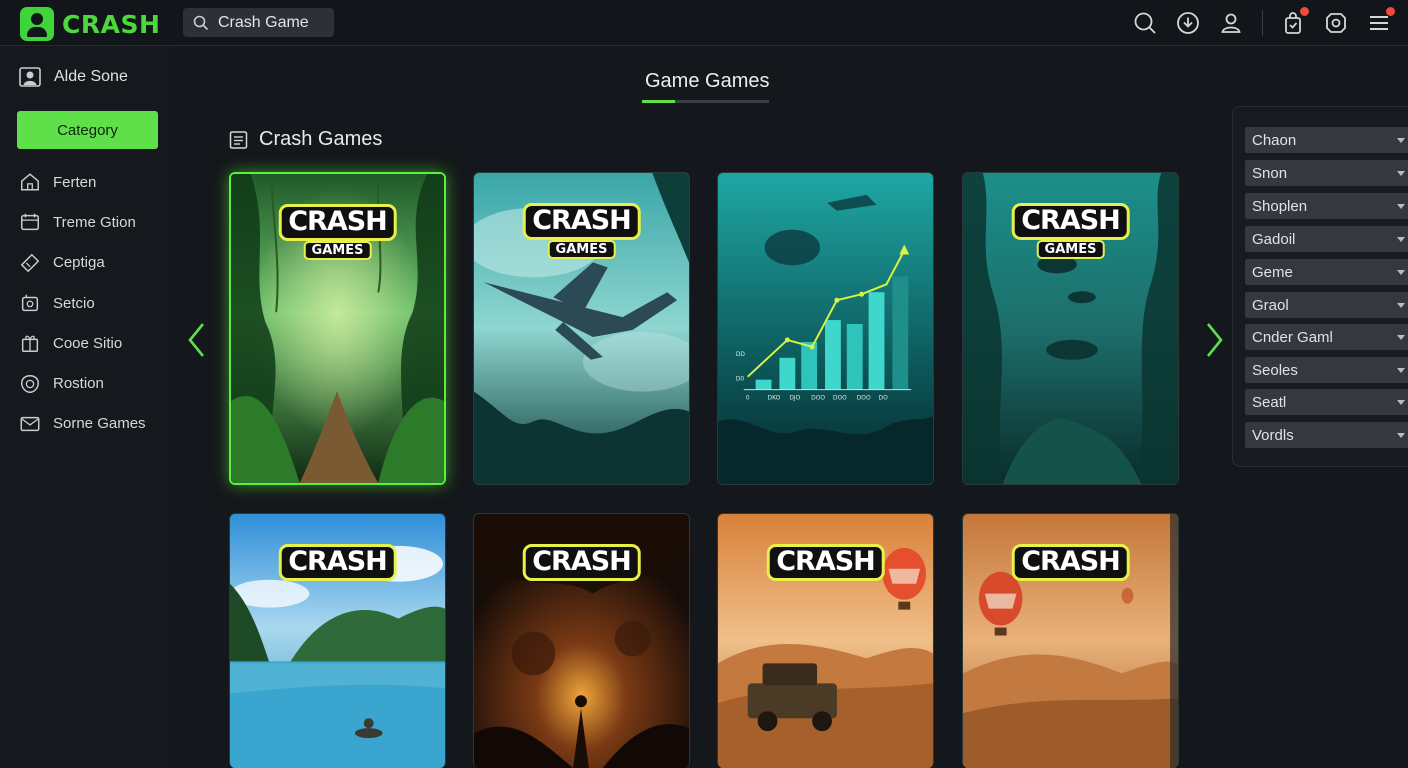  What do you see at coordinates (78, 384) in the screenshot?
I see `sidebar-item-label: Rostion` at bounding box center [78, 384].